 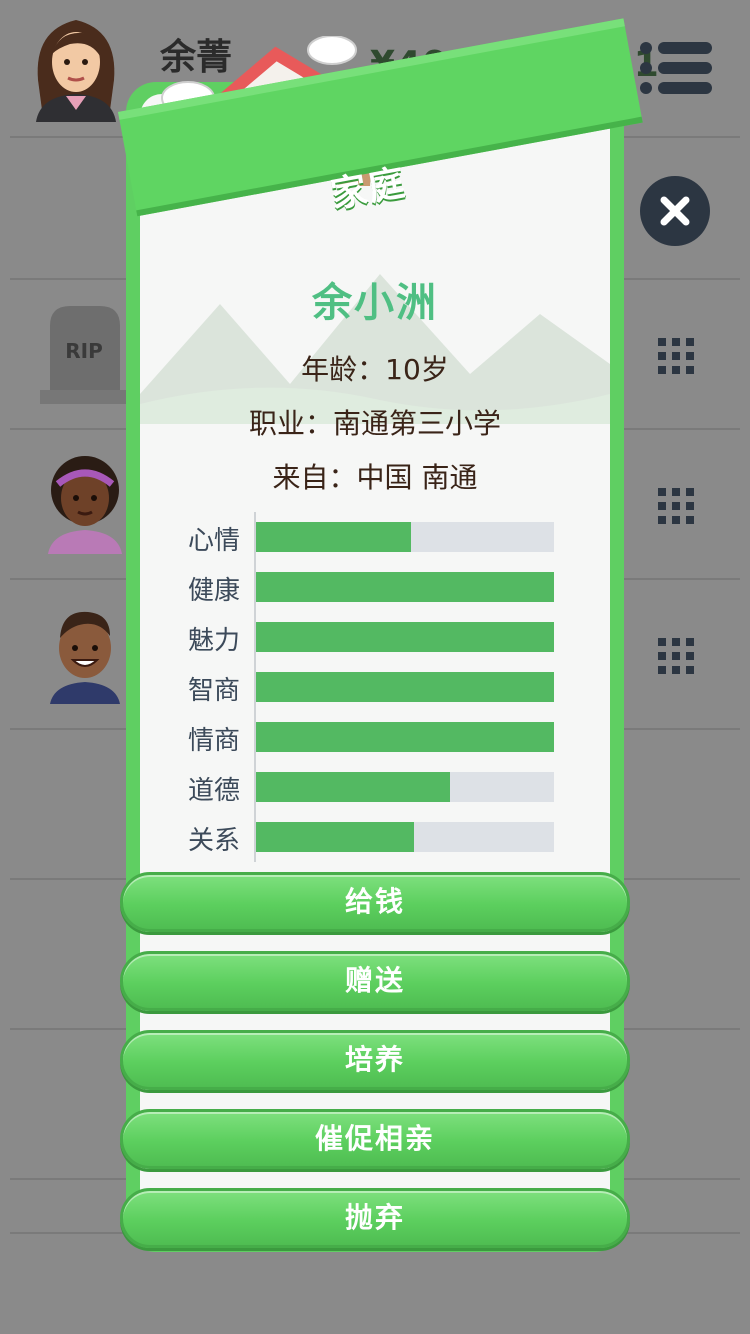 I want to click on gift-button: 赠送, so click(x=375, y=981).